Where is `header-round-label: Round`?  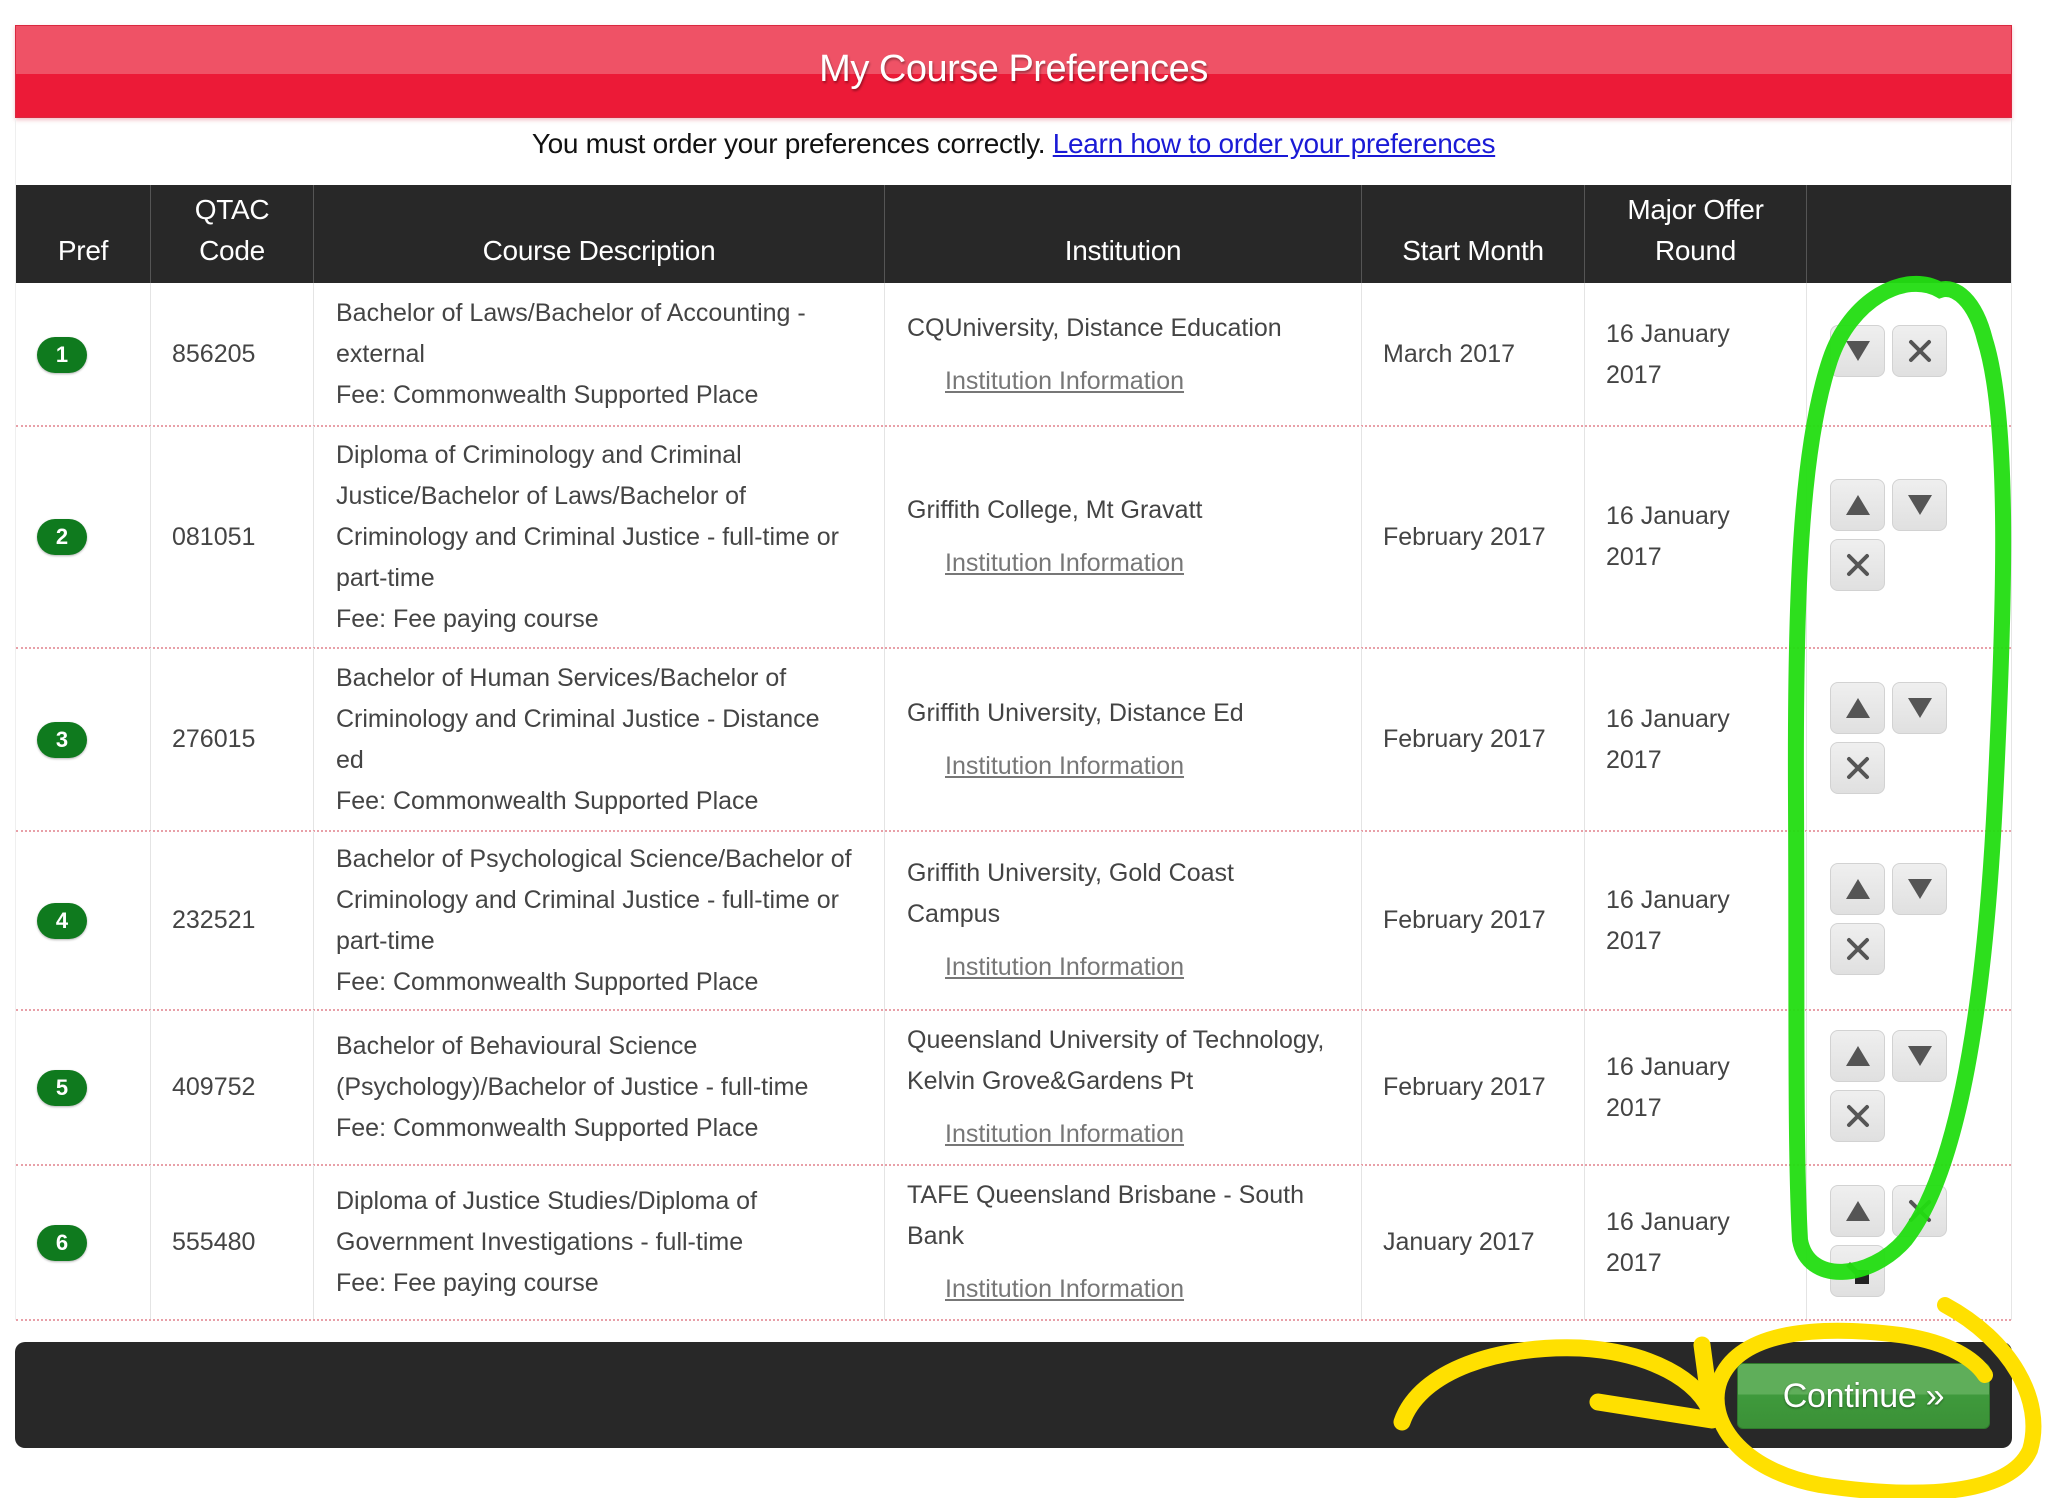 header-round-label: Round is located at coordinates (1695, 250).